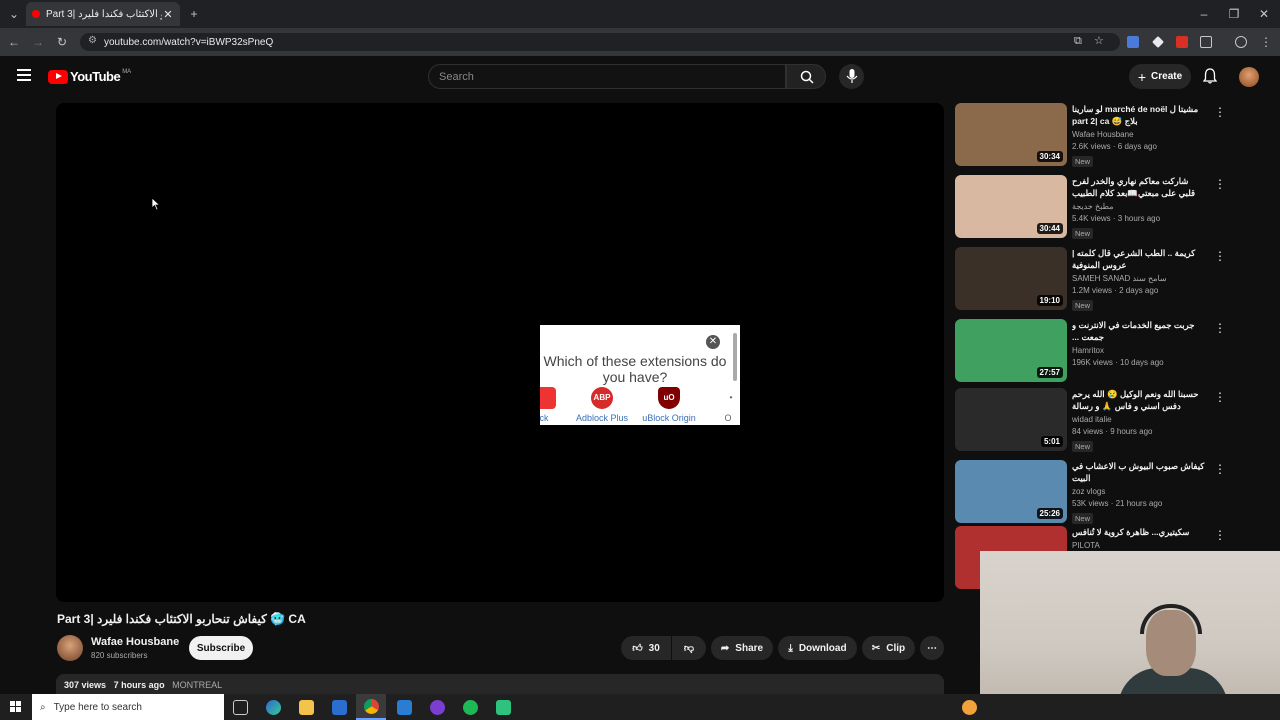 The width and height of the screenshot is (1280, 720). I want to click on search-icon, so click(807, 77).